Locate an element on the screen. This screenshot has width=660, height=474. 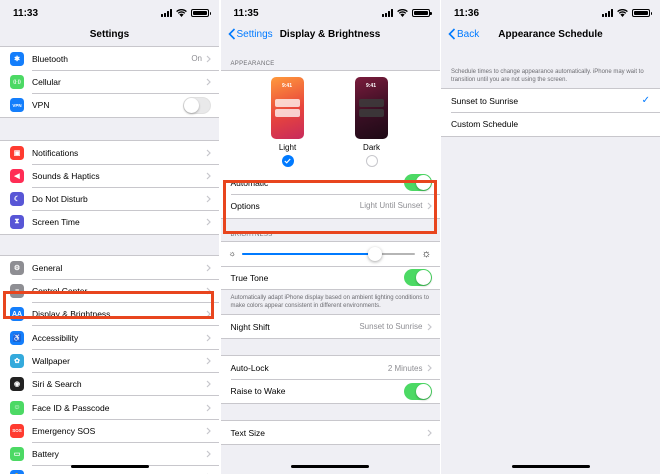
light-mode-option: 9:41 Light is located at coordinates (287, 122).